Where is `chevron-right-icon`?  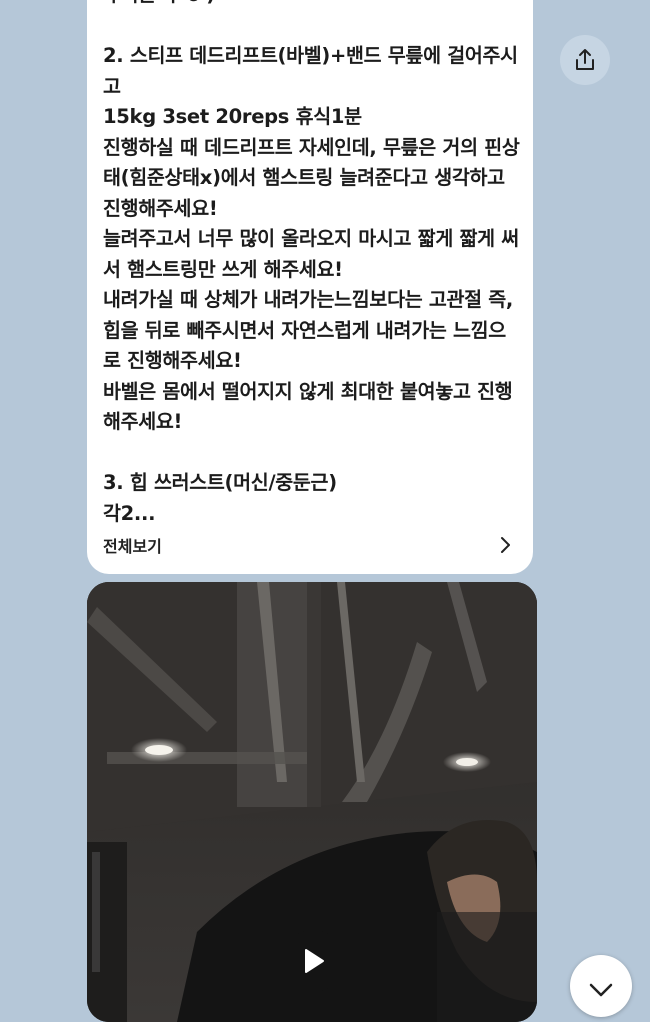
chevron-right-icon is located at coordinates (505, 545).